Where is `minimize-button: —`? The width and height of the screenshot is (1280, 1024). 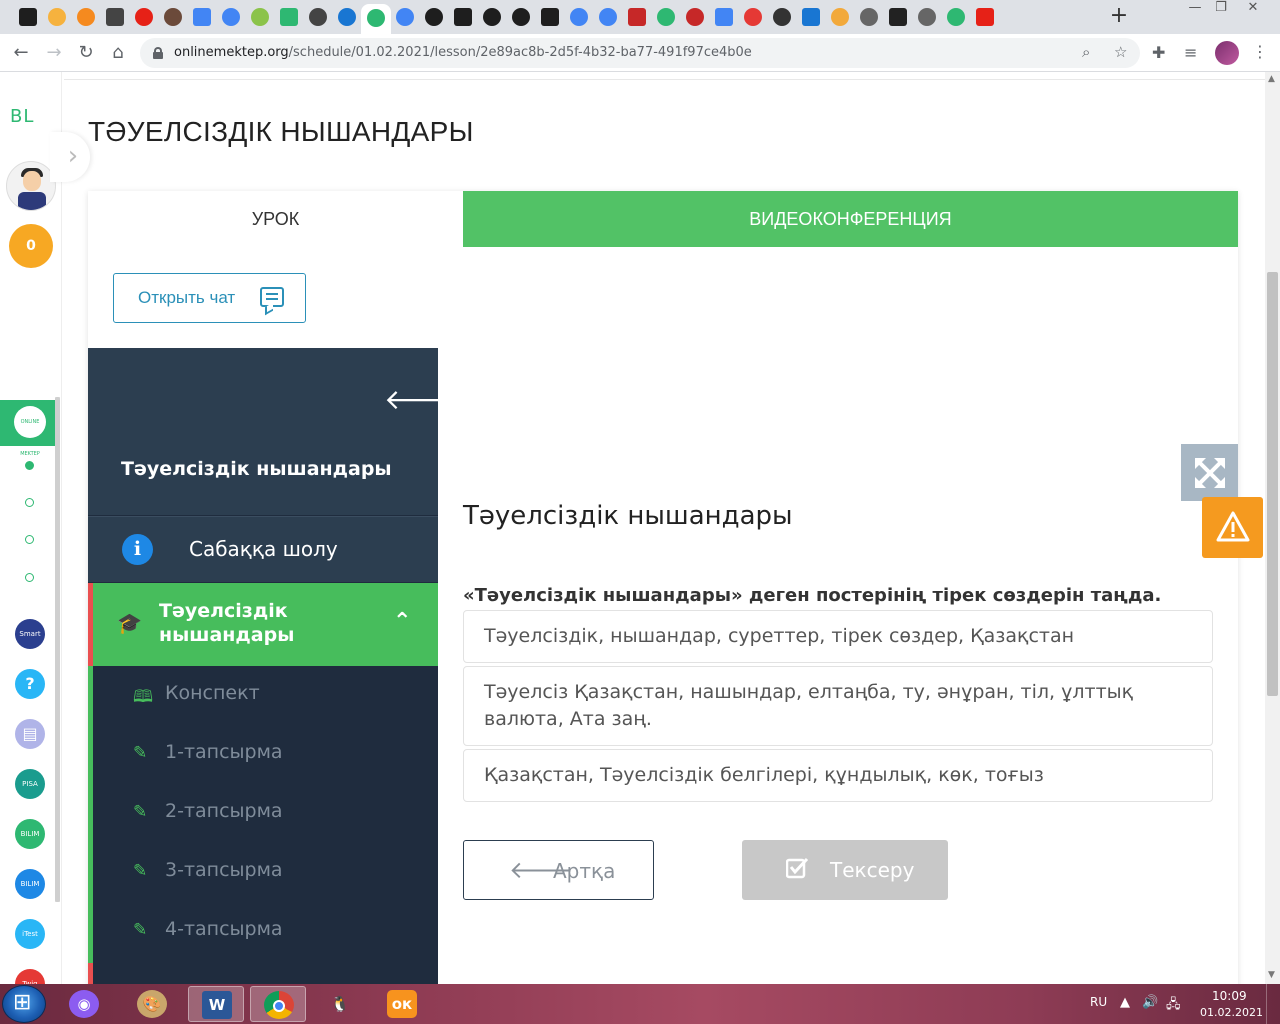 minimize-button: — is located at coordinates (1195, 9).